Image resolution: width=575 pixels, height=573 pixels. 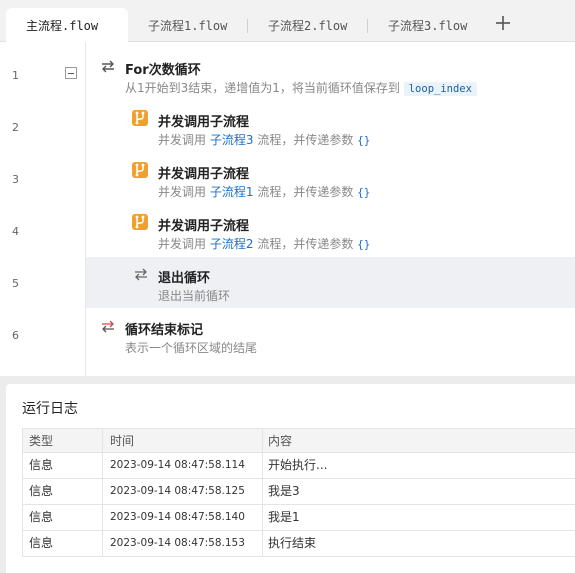 I want to click on step-parallel-subflow: 并发调用子流程 并发调用 子流程1 流程，并传递参数 {}, so click(x=330, y=180).